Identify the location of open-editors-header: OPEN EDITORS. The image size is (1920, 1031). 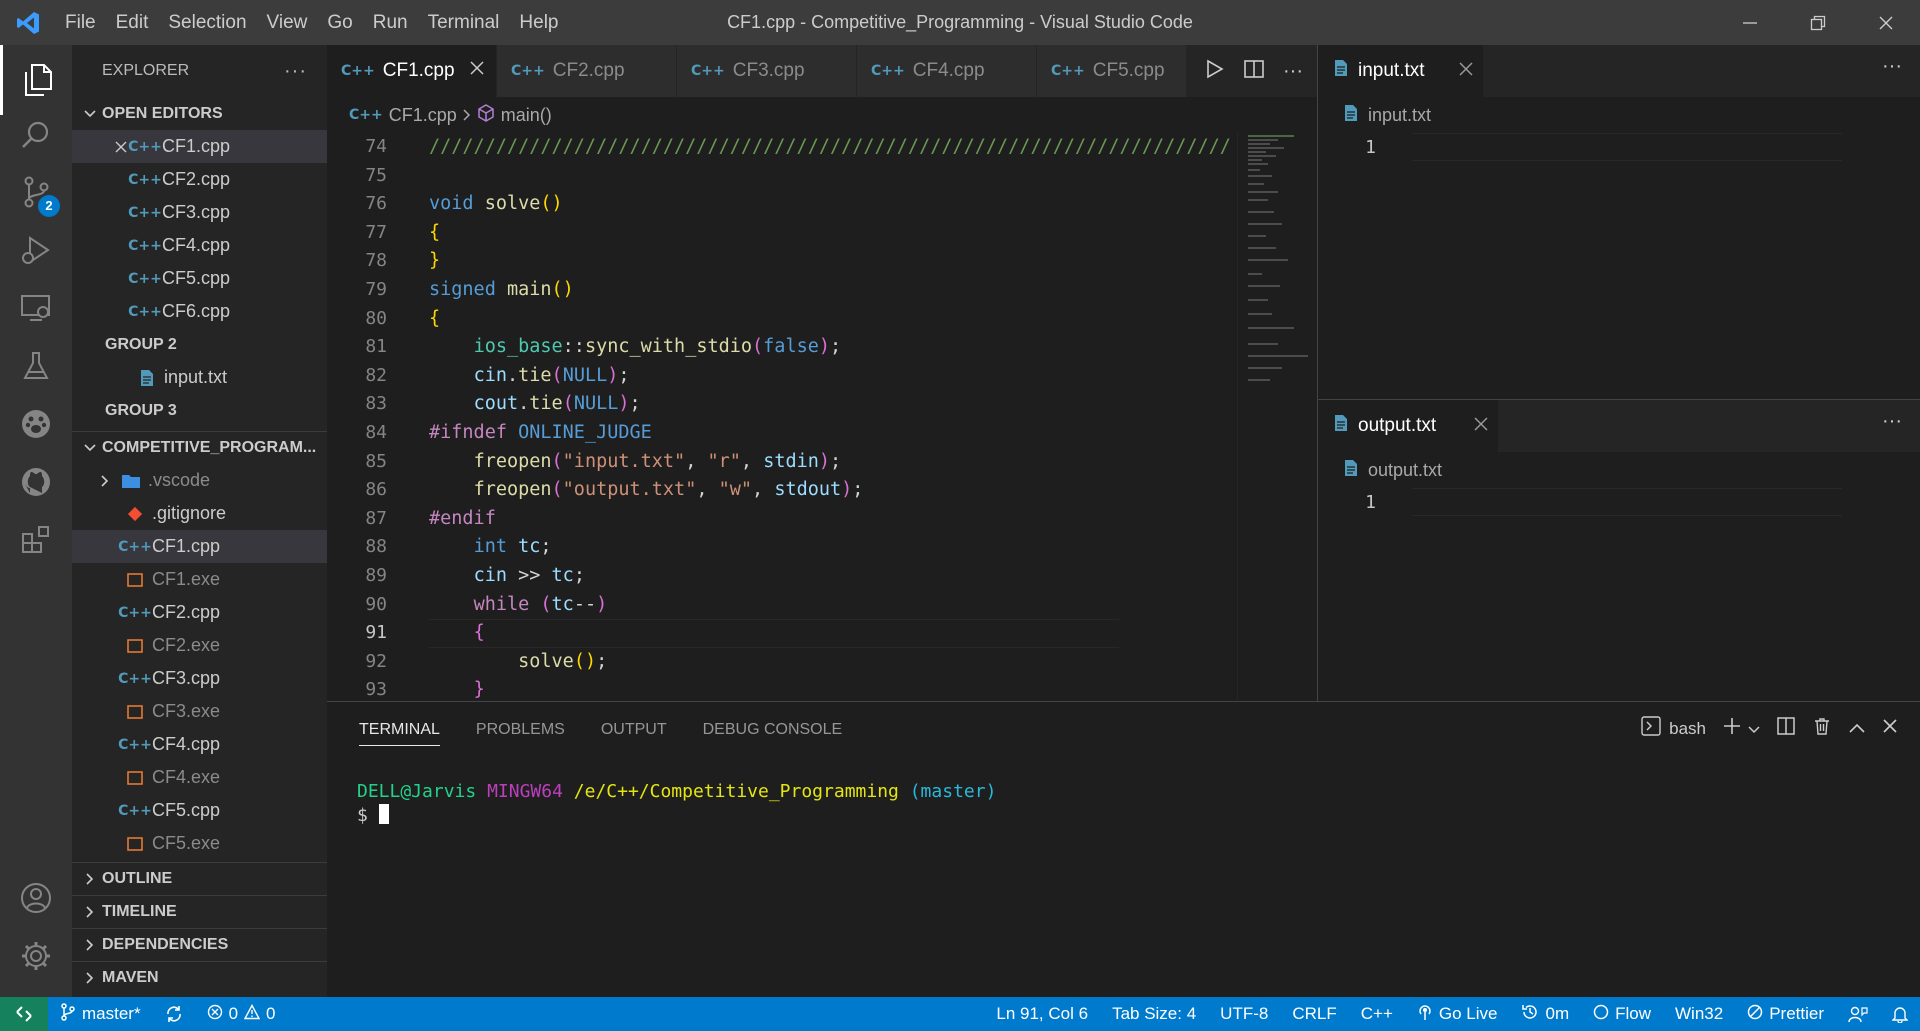
(199, 113).